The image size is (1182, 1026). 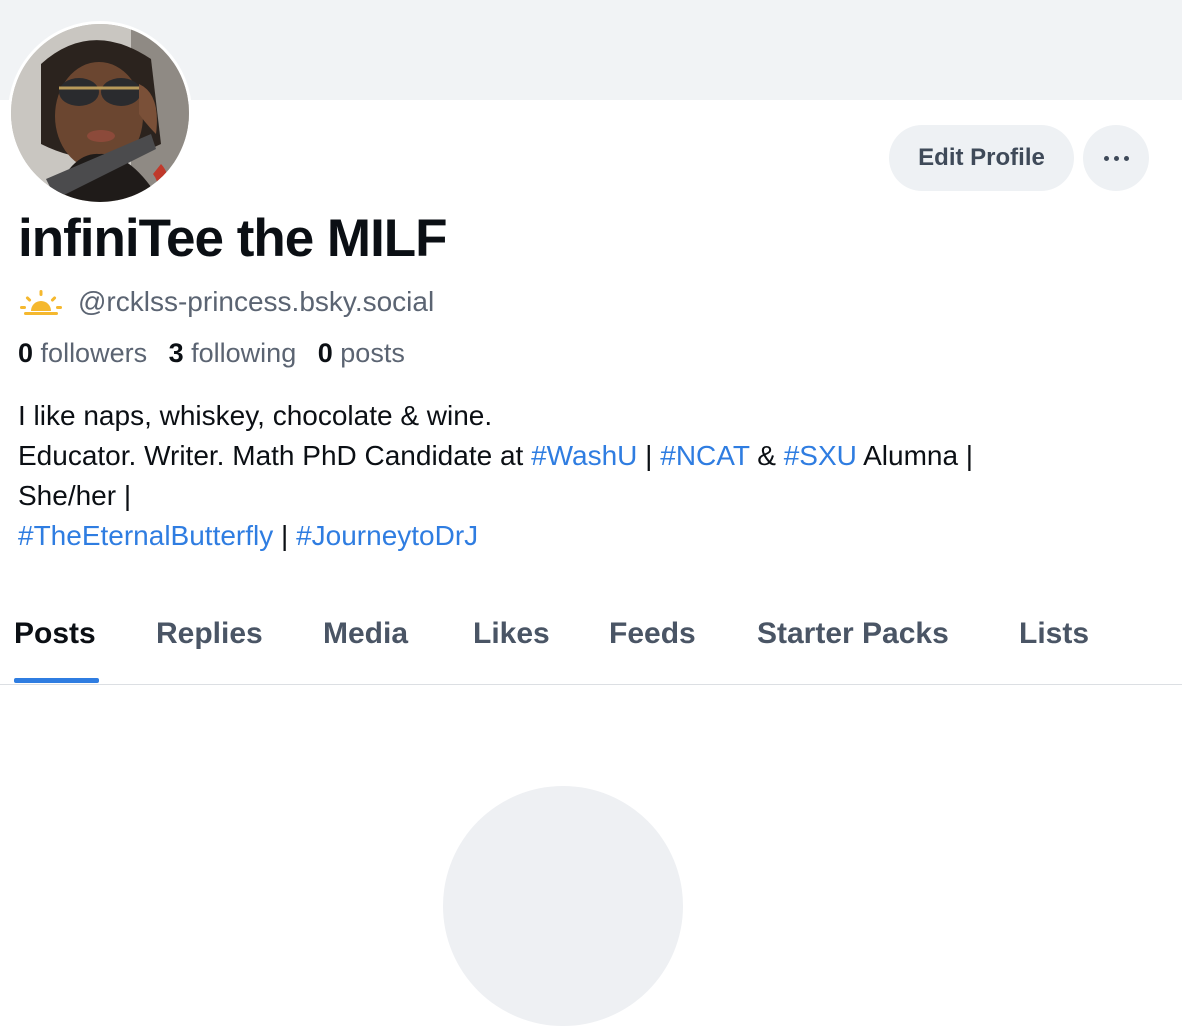 I want to click on tab-label: Likes, so click(x=511, y=633).